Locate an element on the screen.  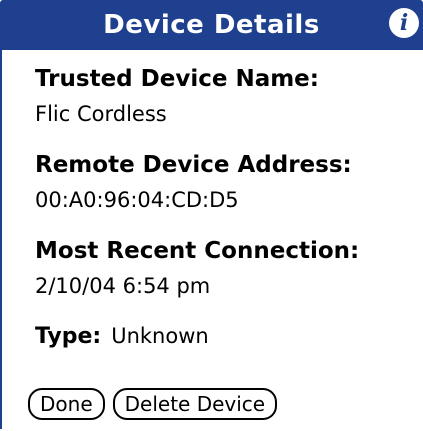
title-bar: Device Details i is located at coordinates (211, 25).